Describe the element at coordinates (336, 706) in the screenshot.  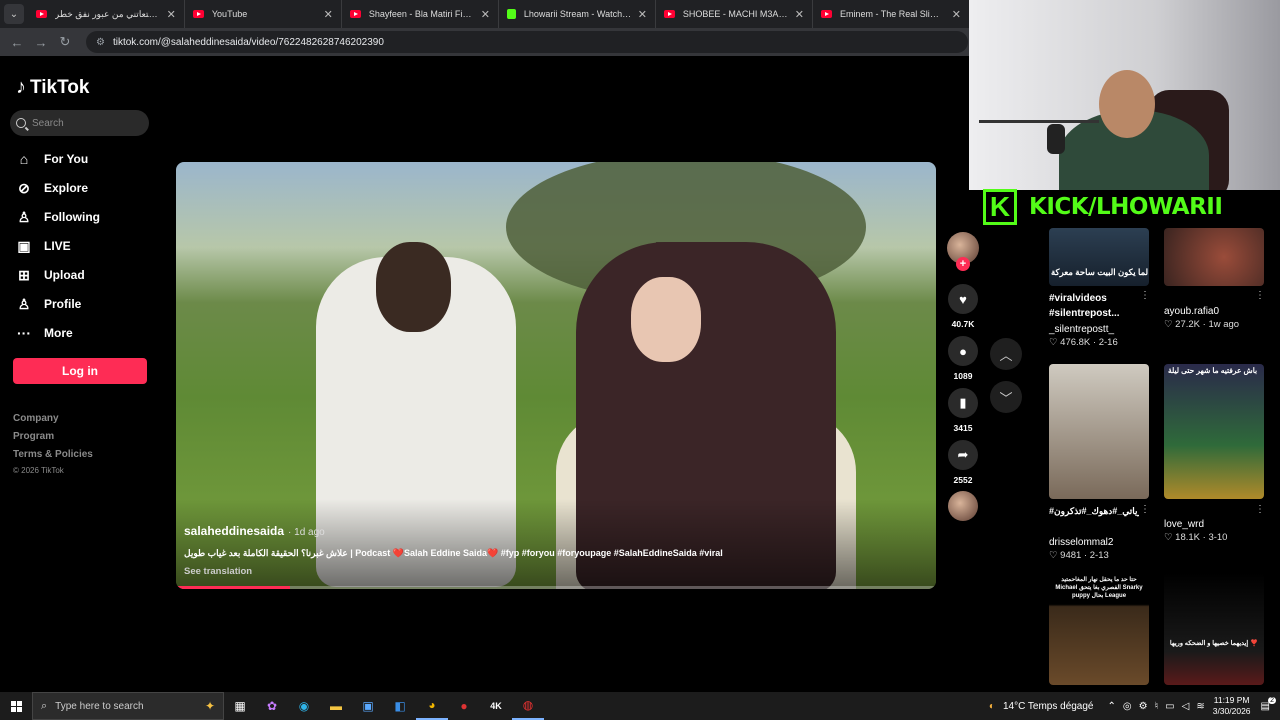
I see `file-explorer-icon: ▬` at that location.